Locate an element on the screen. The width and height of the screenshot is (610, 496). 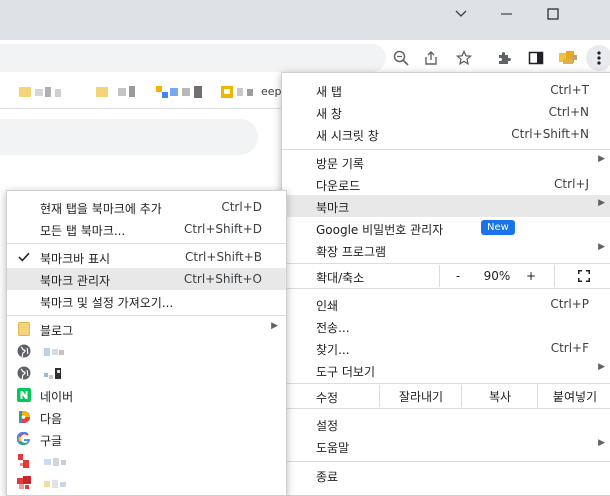
title-bar is located at coordinates (305, 20).